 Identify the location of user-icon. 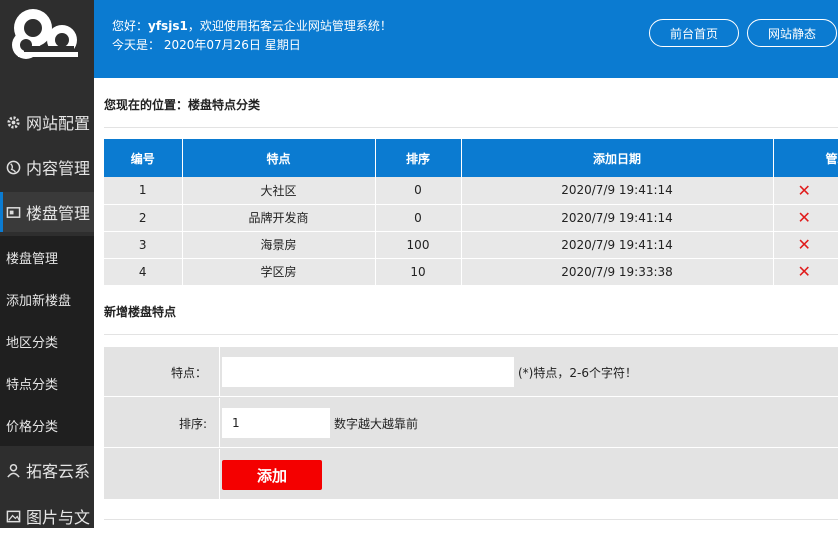
(13, 470).